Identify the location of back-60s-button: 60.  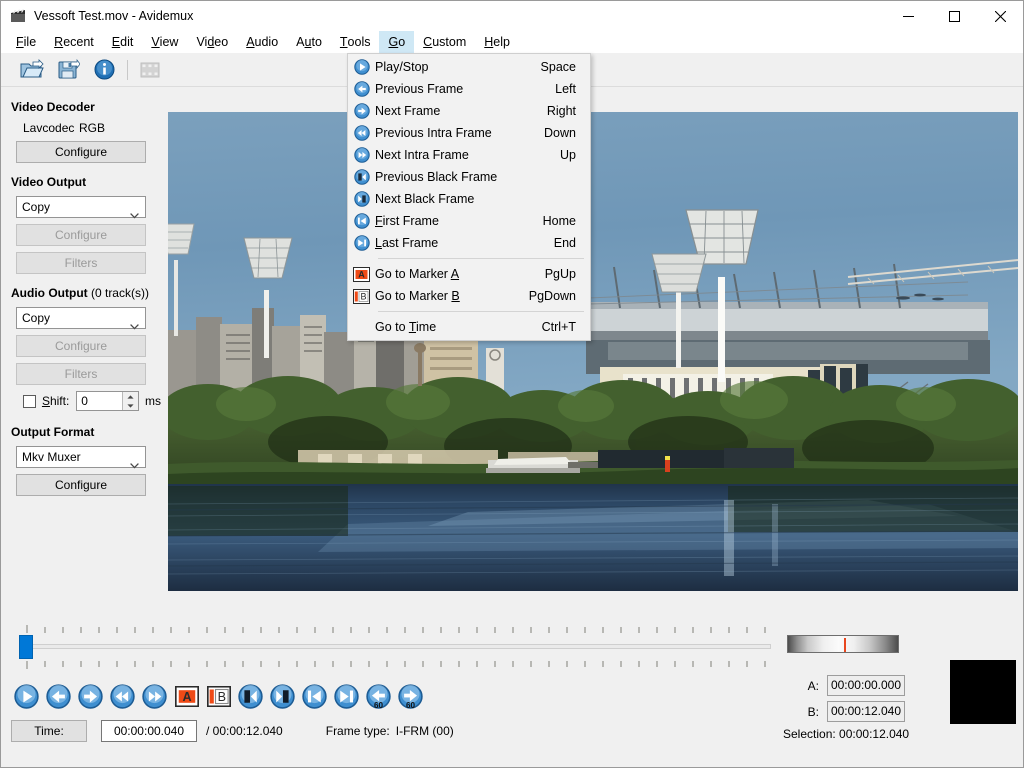
(378, 696).